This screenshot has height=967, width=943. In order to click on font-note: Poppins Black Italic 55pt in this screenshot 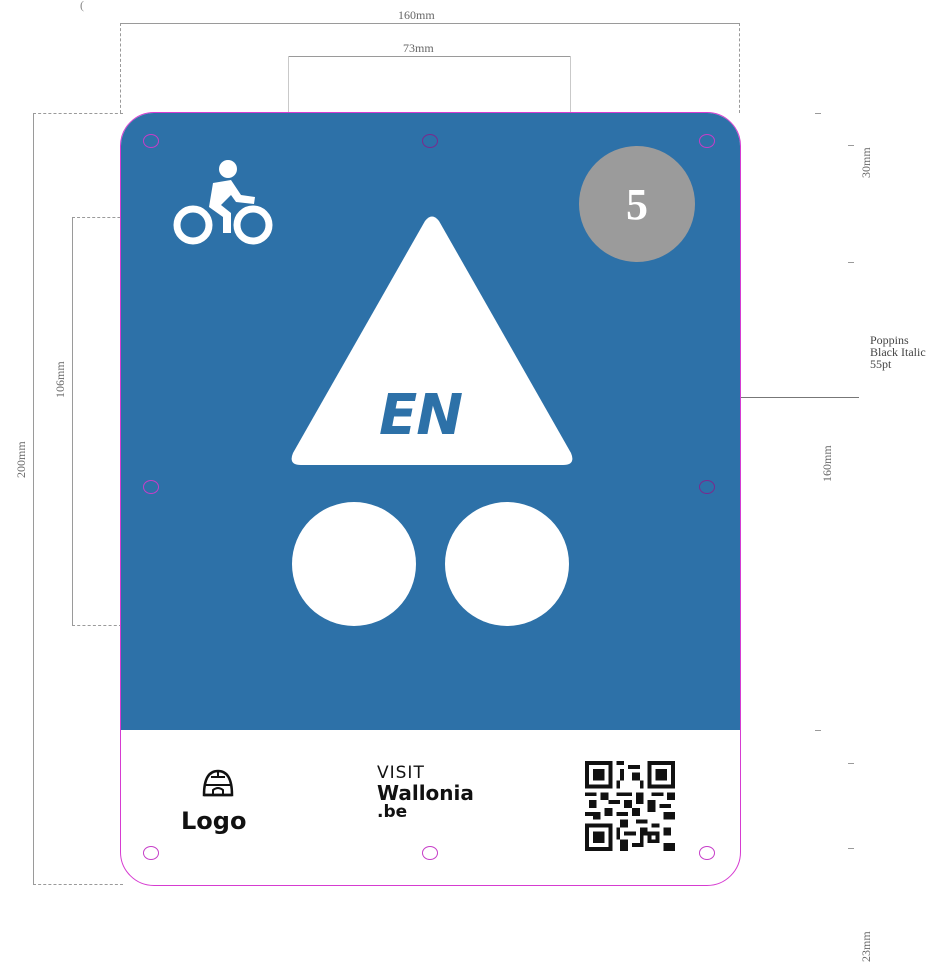, I will do `click(898, 352)`.